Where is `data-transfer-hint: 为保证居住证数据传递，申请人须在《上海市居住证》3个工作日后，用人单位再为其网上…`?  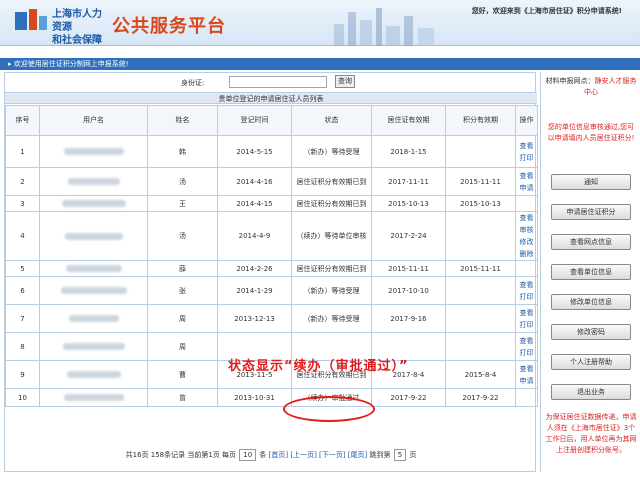
data-transfer-hint: 为保证居住证数据传递，申请人须在《上海市居住证》3个工作日后，用人单位再为其网上… is located at coordinates (591, 433).